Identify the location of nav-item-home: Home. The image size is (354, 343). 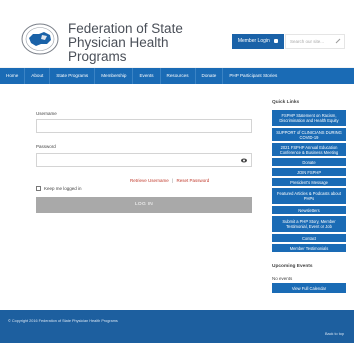
(13, 76).